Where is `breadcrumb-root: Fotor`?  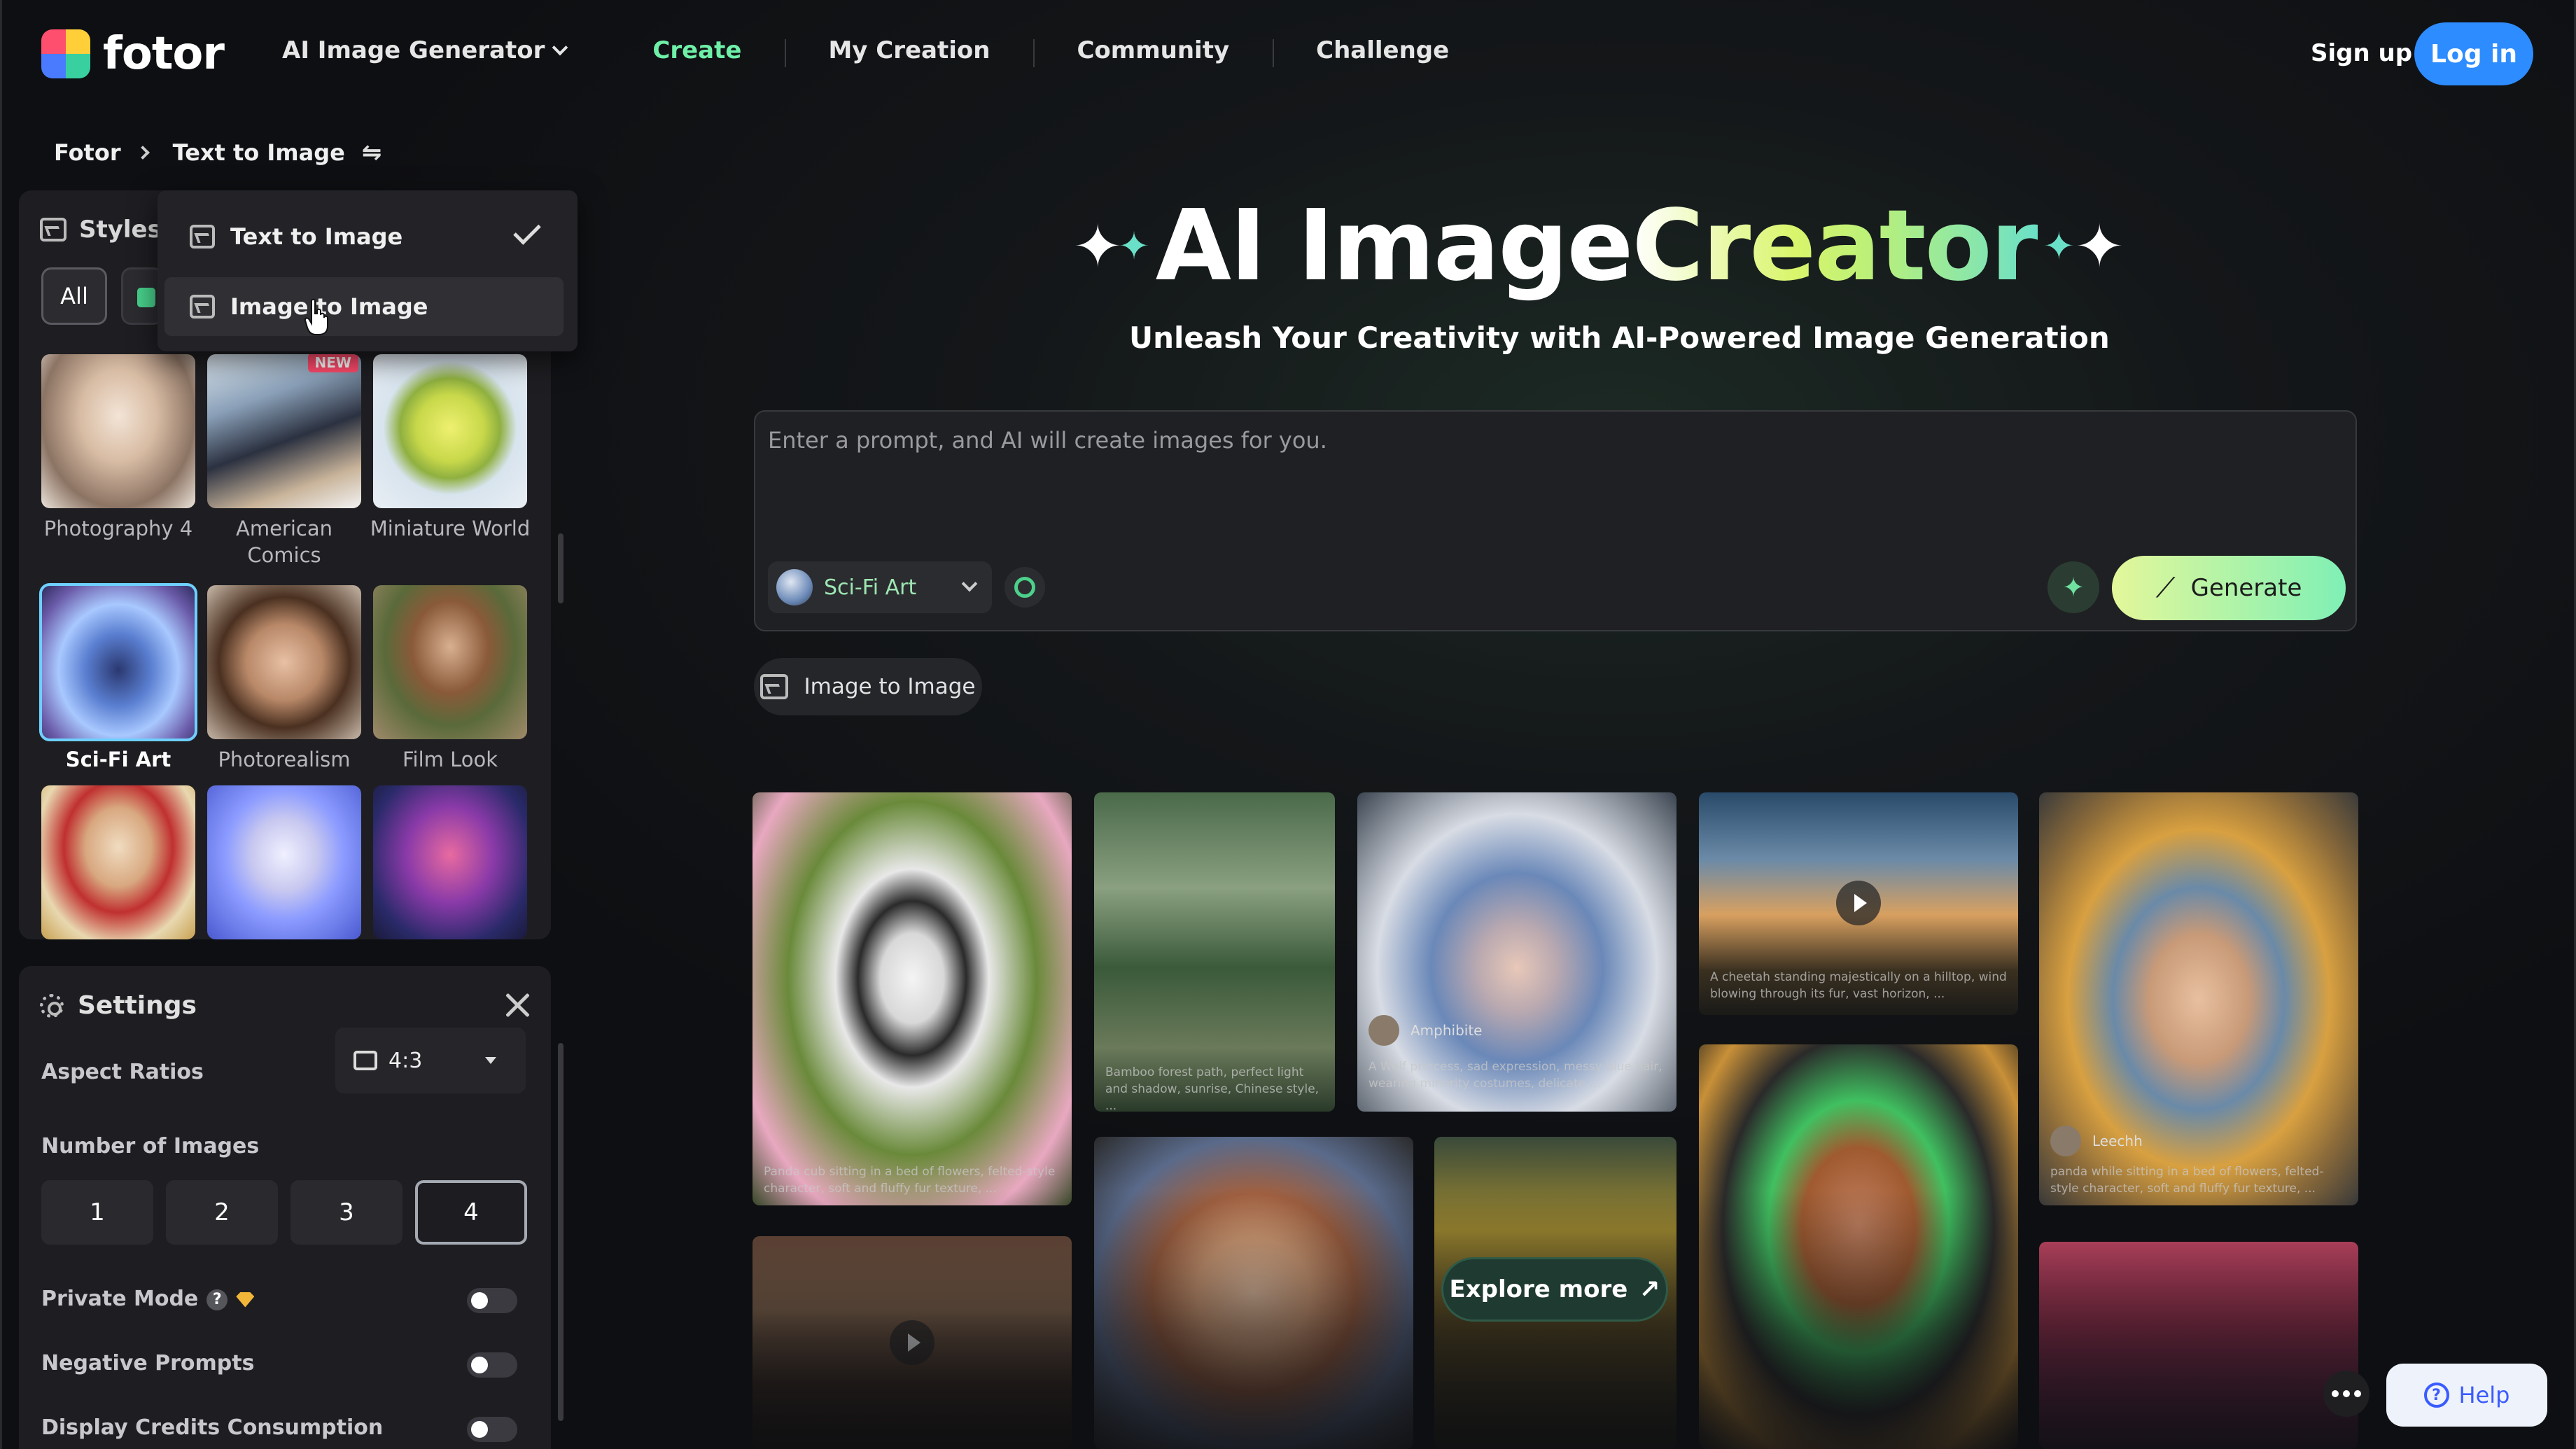
breadcrumb-root: Fotor is located at coordinates (87, 152).